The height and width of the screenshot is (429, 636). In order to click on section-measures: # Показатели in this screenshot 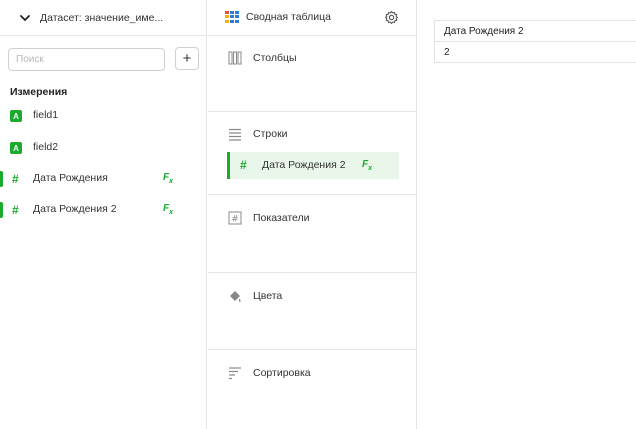, I will do `click(312, 234)`.